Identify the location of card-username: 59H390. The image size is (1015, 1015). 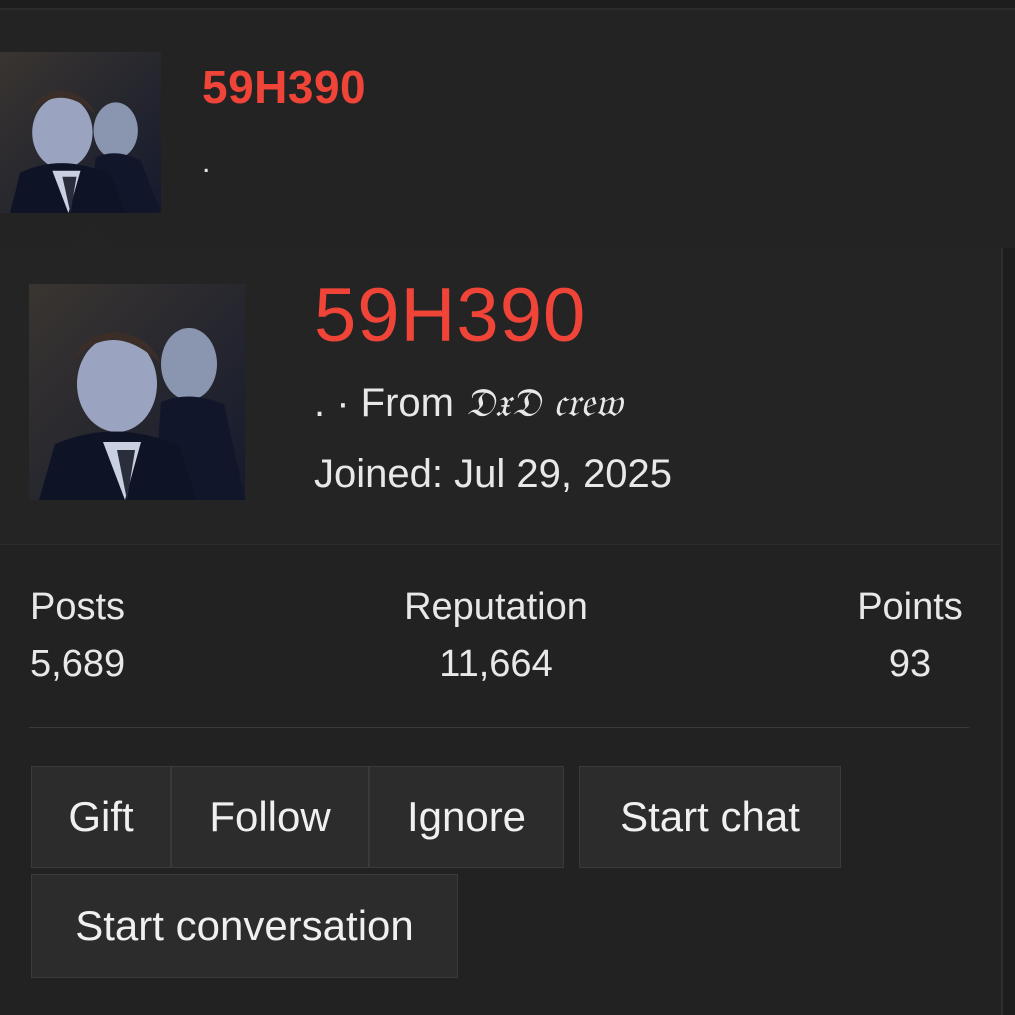
(450, 315).